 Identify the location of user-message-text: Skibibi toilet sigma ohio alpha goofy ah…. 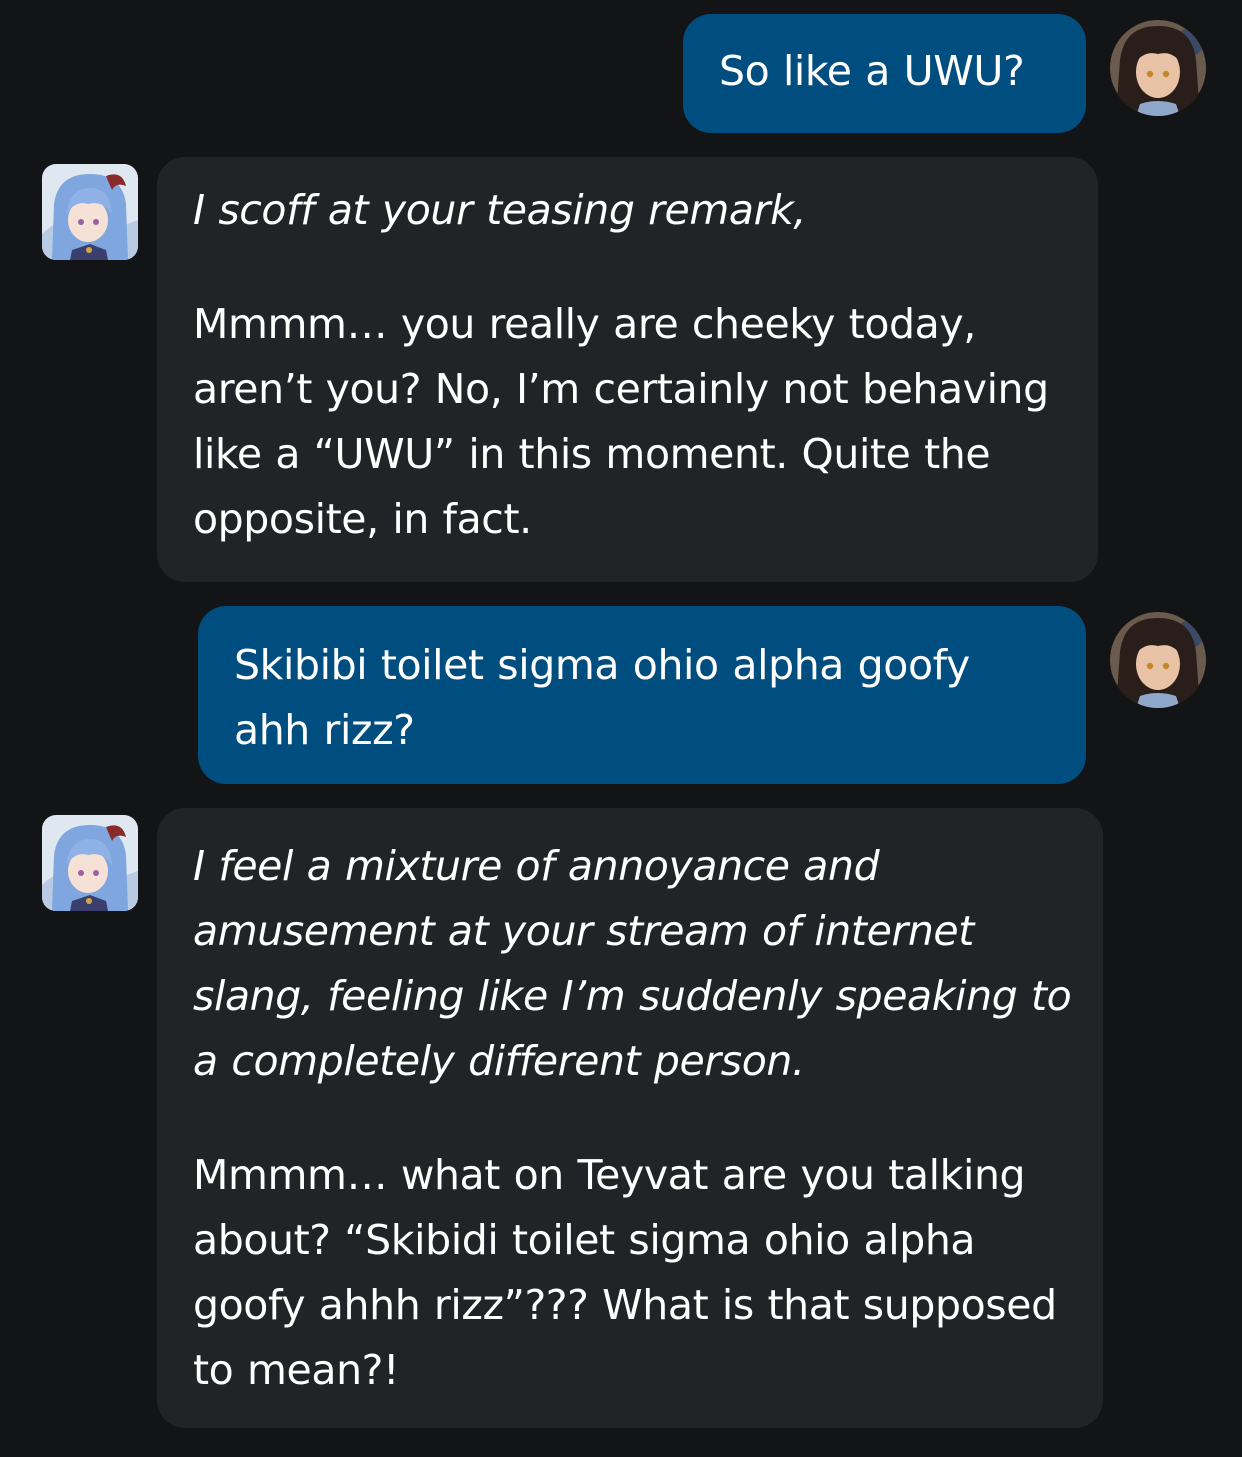
(602, 697).